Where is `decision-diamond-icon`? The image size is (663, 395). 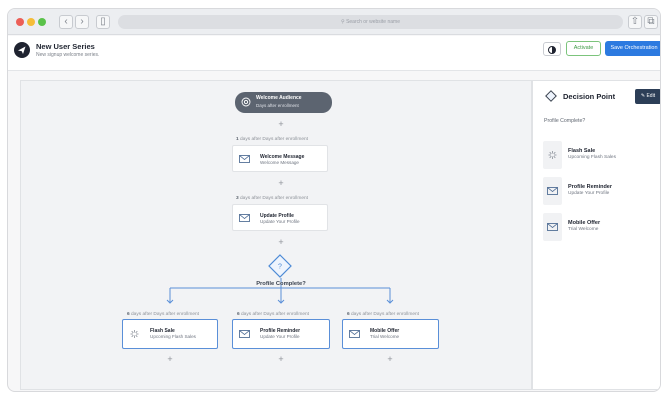
decision-diamond-icon is located at coordinates (551, 96).